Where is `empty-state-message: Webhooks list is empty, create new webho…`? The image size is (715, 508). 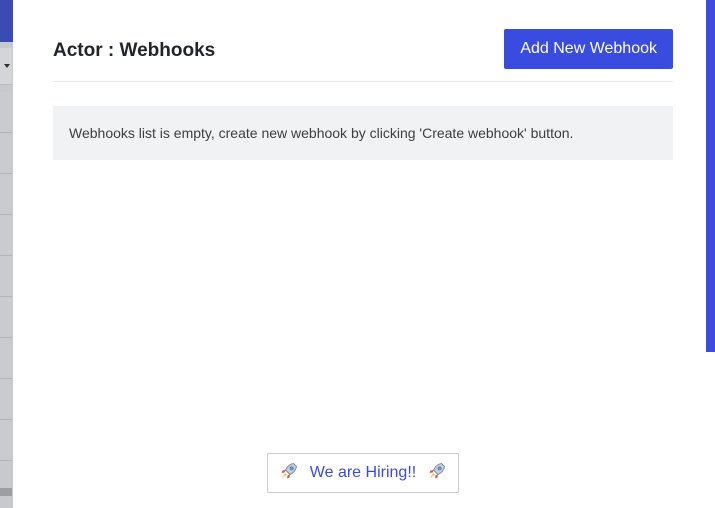
empty-state-message: Webhooks list is empty, create new webho… is located at coordinates (363, 133).